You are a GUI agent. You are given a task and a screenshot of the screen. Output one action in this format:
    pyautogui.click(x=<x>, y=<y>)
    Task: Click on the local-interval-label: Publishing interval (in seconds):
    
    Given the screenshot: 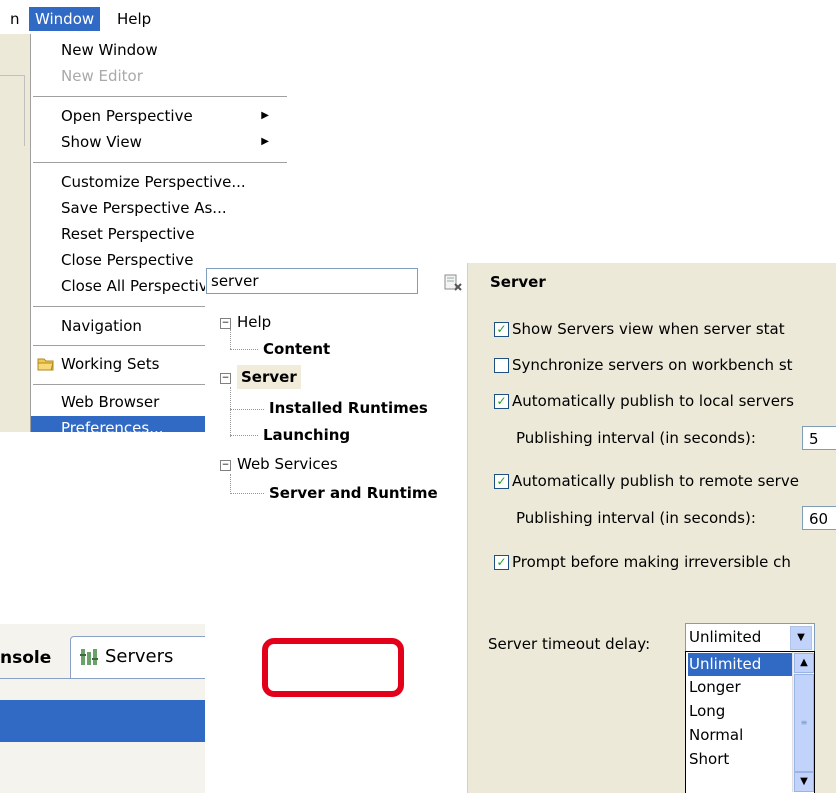 What is the action you would take?
    pyautogui.click(x=636, y=438)
    